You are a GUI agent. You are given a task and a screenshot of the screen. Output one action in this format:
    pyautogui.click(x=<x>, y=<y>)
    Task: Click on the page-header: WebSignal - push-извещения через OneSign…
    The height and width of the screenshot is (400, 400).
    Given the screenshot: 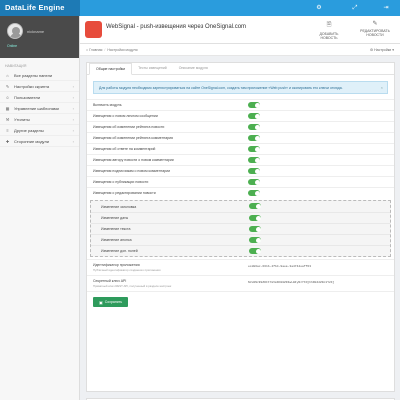 What is the action you would take?
    pyautogui.click(x=240, y=30)
    